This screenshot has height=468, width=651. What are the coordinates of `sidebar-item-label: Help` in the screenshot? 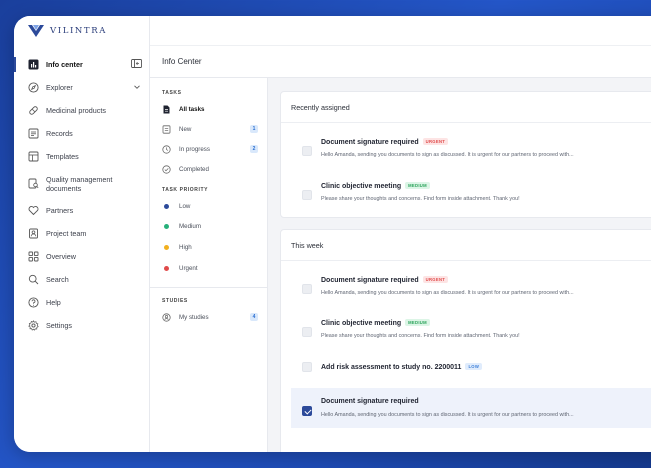 It's located at (53, 302).